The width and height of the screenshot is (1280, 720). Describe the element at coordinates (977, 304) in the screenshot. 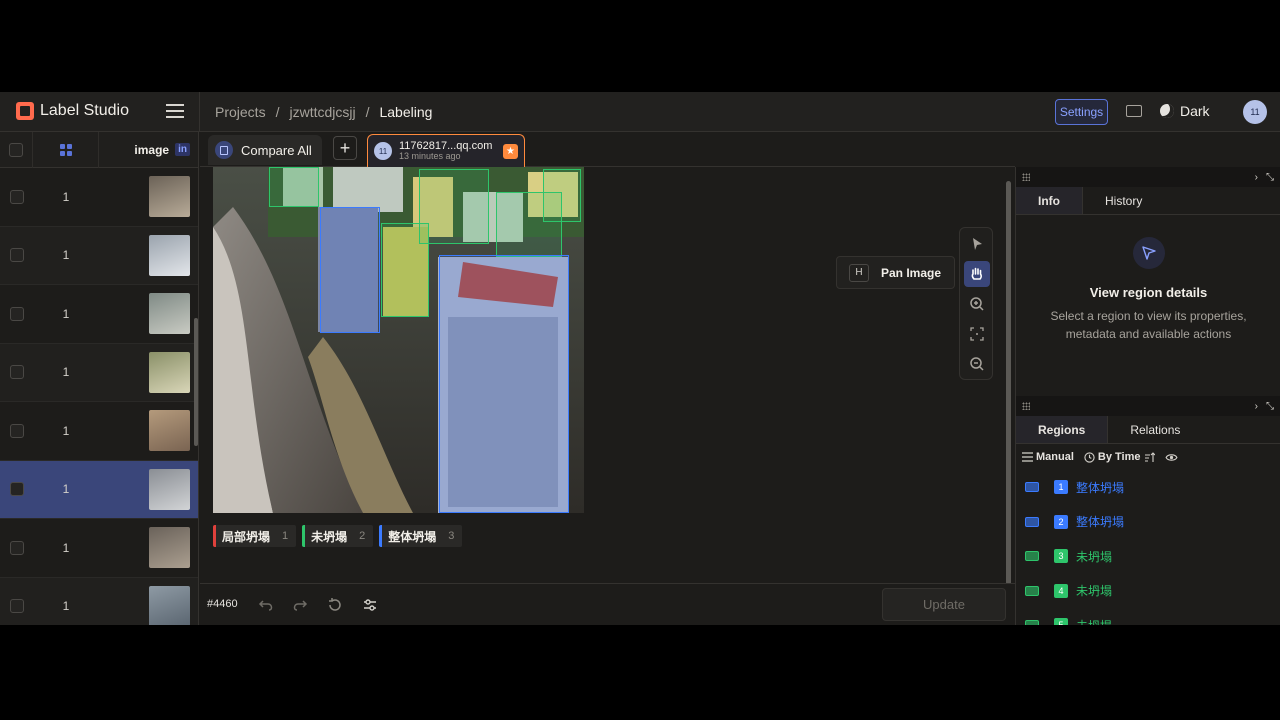

I see `zoom-in-icon` at that location.